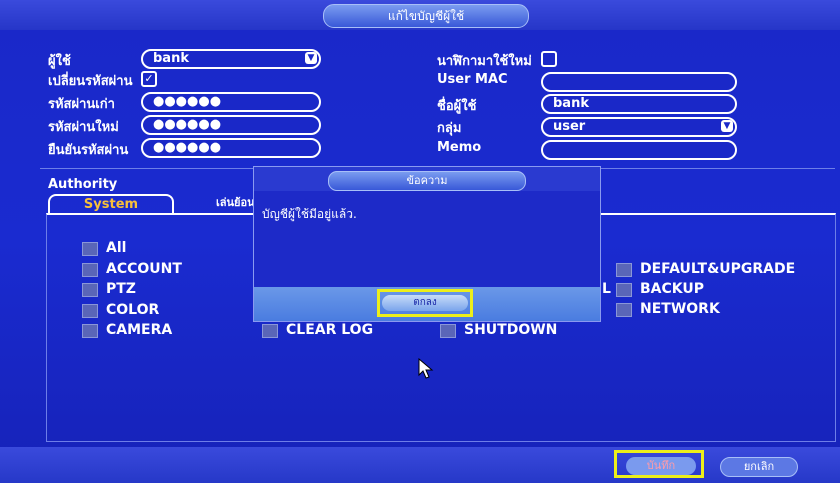 The width and height of the screenshot is (840, 483). What do you see at coordinates (484, 61) in the screenshot?
I see `reuse-label: นาฬิกามาใช้ใหม่` at bounding box center [484, 61].